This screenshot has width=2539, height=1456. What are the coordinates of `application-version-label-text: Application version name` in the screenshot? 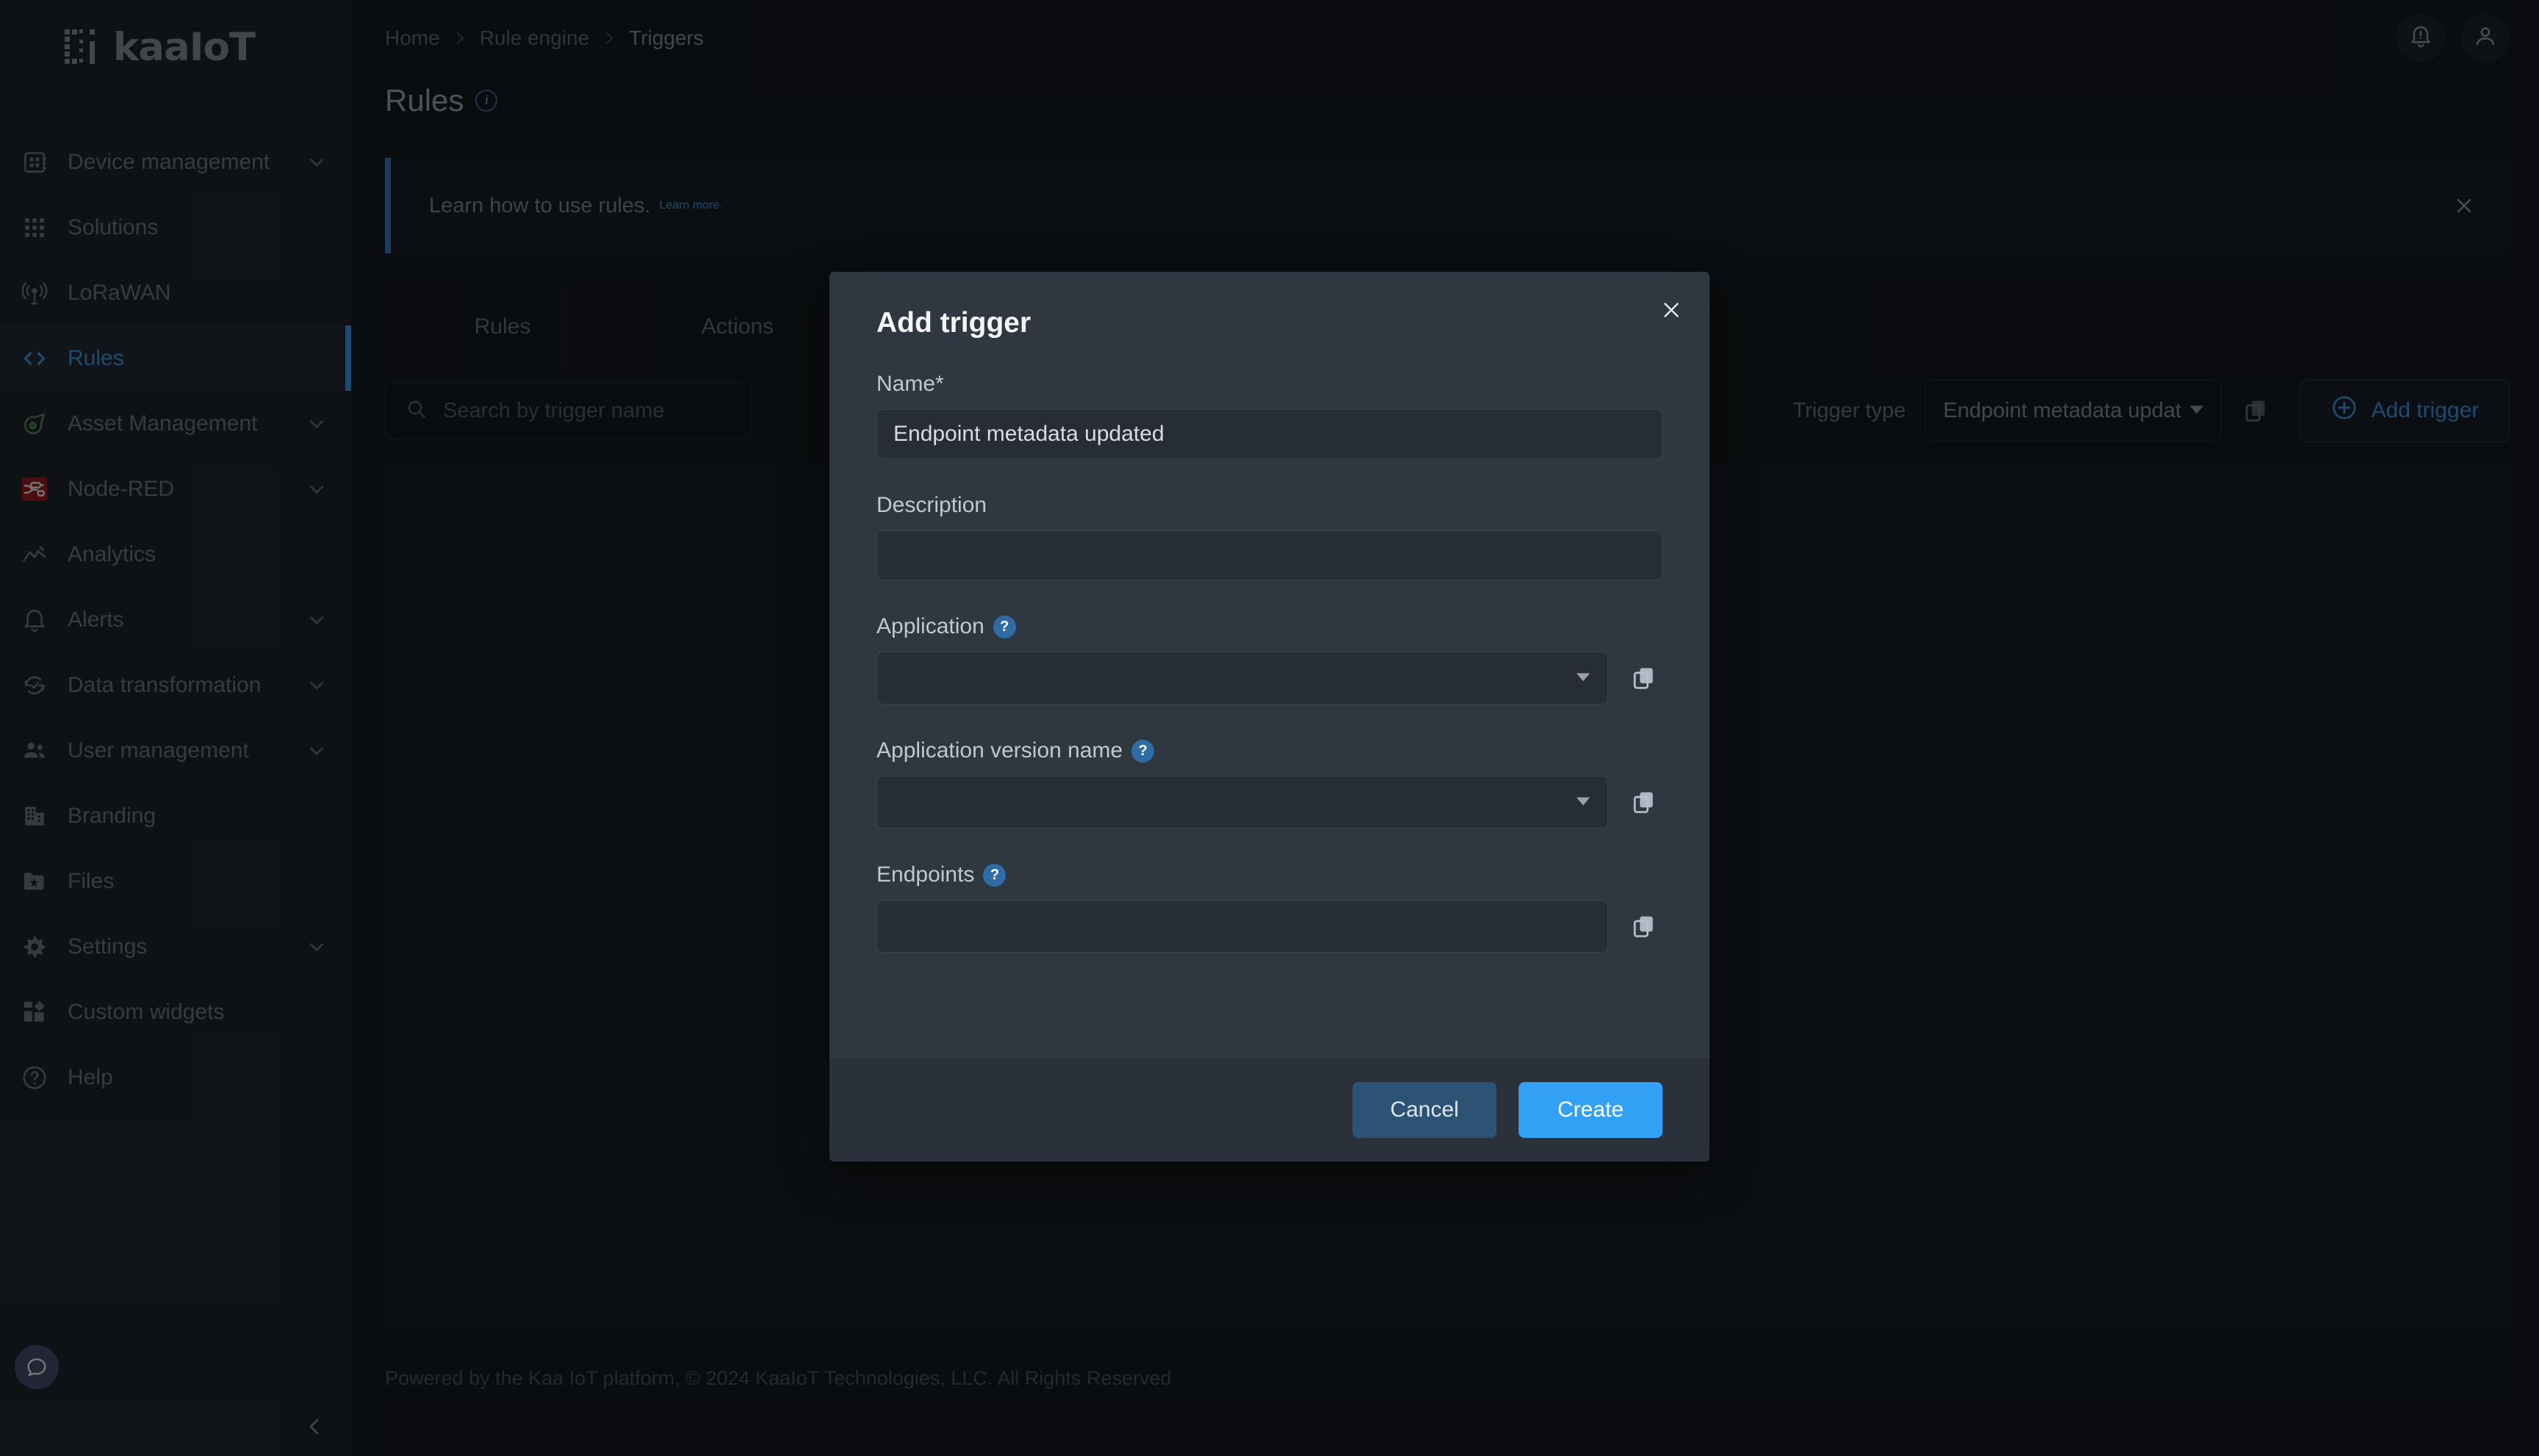 It's located at (999, 750).